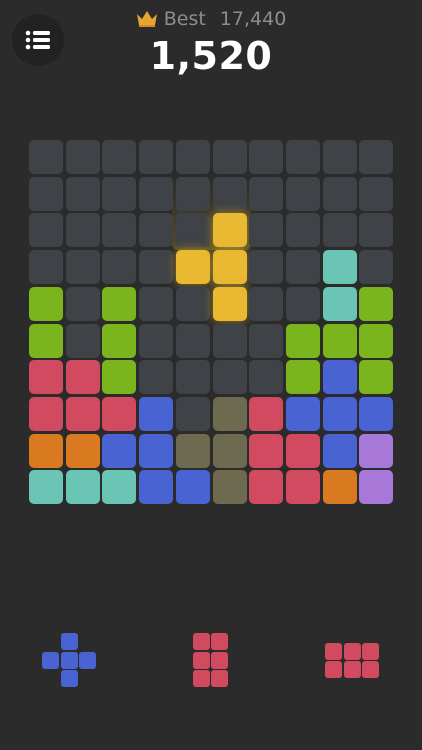  I want to click on three-by-two-piece, so click(353, 661).